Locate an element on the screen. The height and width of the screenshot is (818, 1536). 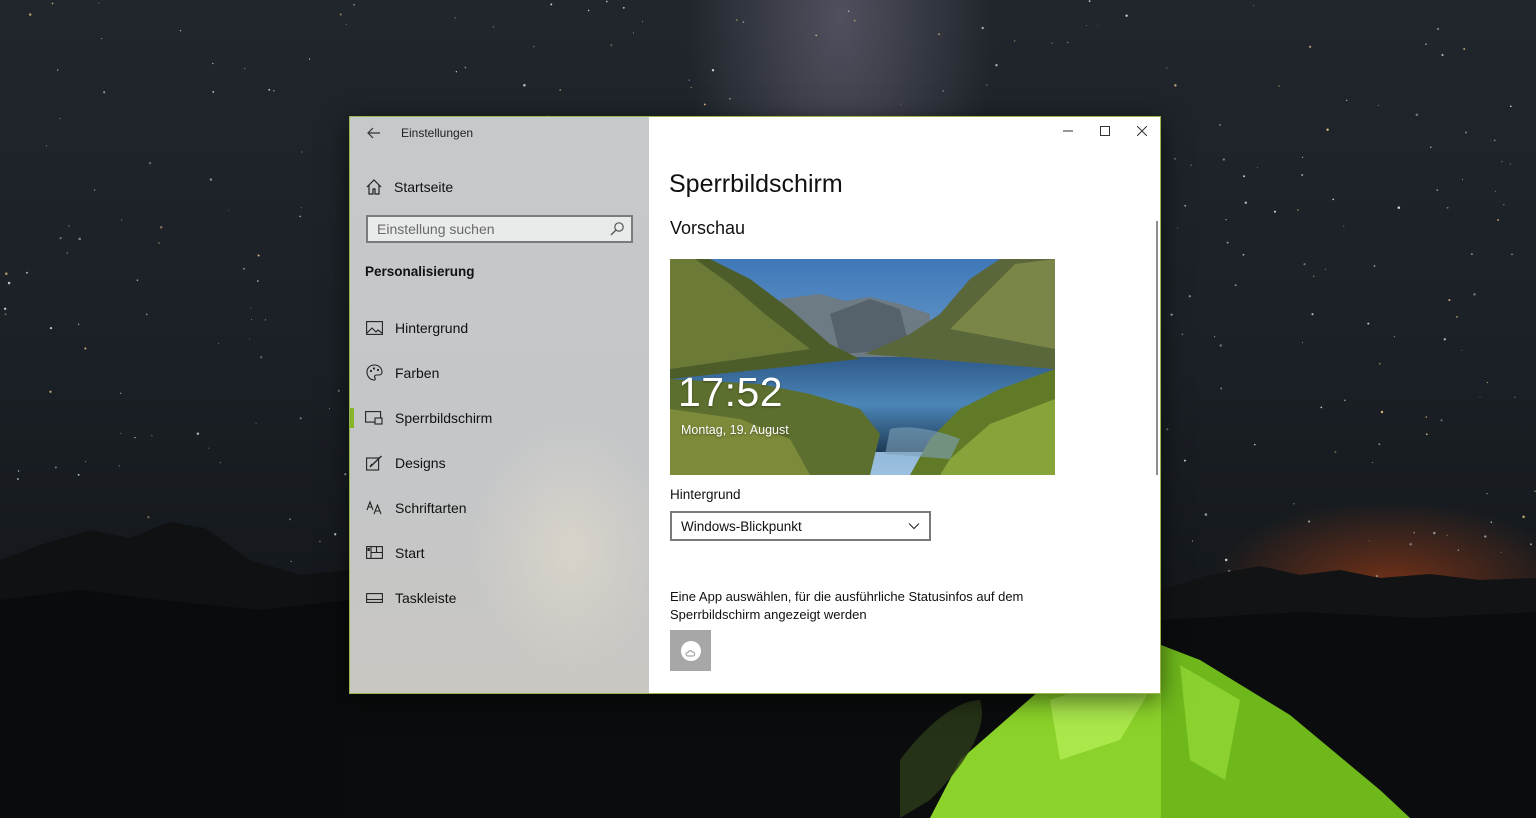
background-dropdown: Windows-Blickpunkt is located at coordinates (800, 526).